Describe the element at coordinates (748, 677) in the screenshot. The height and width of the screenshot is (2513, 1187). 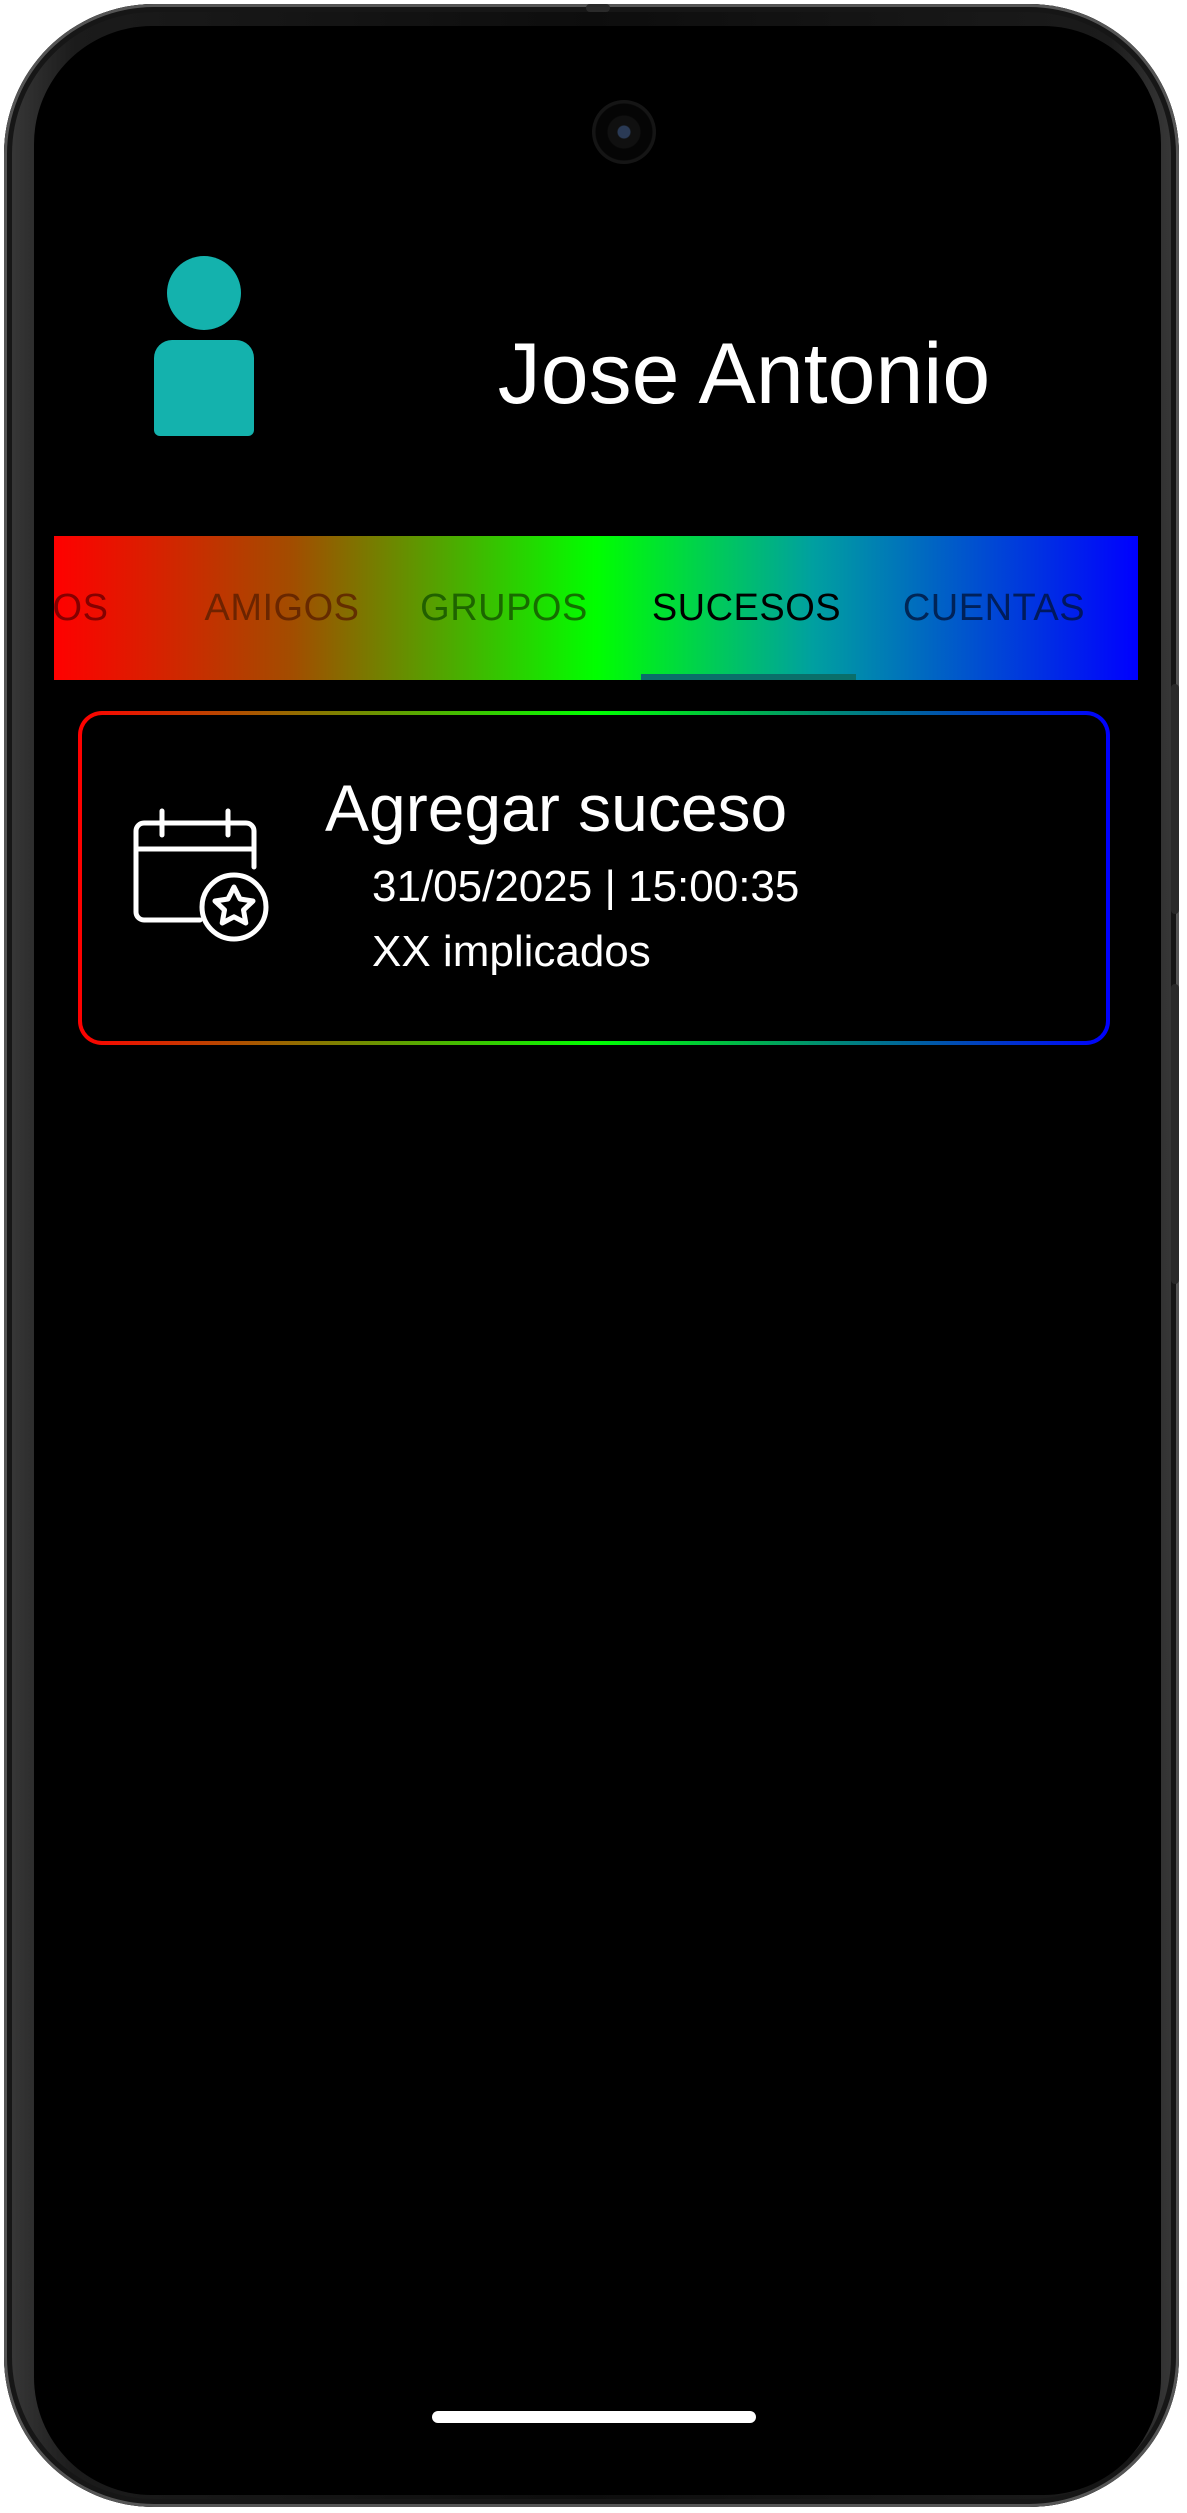
I see `tab-indicator` at that location.